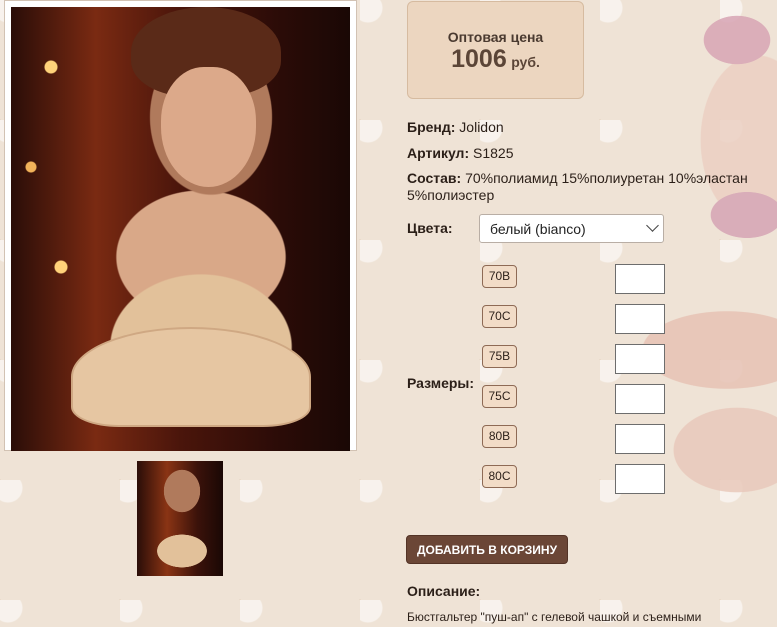 The image size is (777, 627). I want to click on product-thumbnail, so click(180, 518).